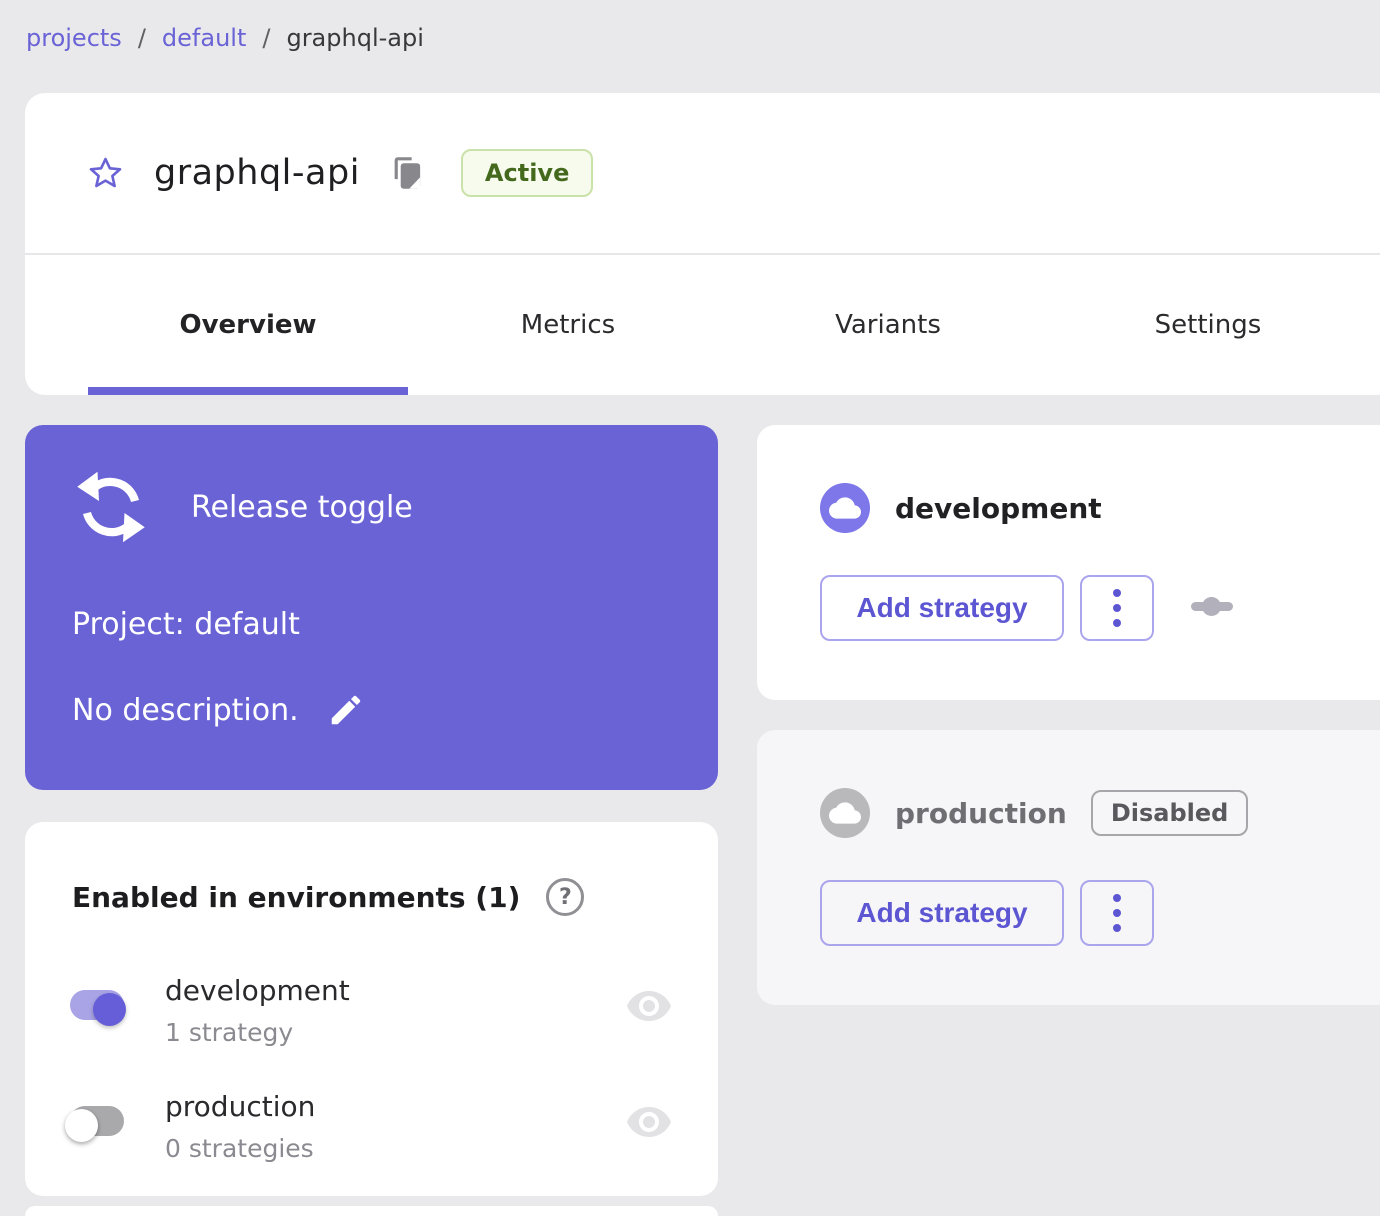 This screenshot has height=1216, width=1380. Describe the element at coordinates (296, 897) in the screenshot. I see `panel-title: Enabled in environments (1)` at that location.